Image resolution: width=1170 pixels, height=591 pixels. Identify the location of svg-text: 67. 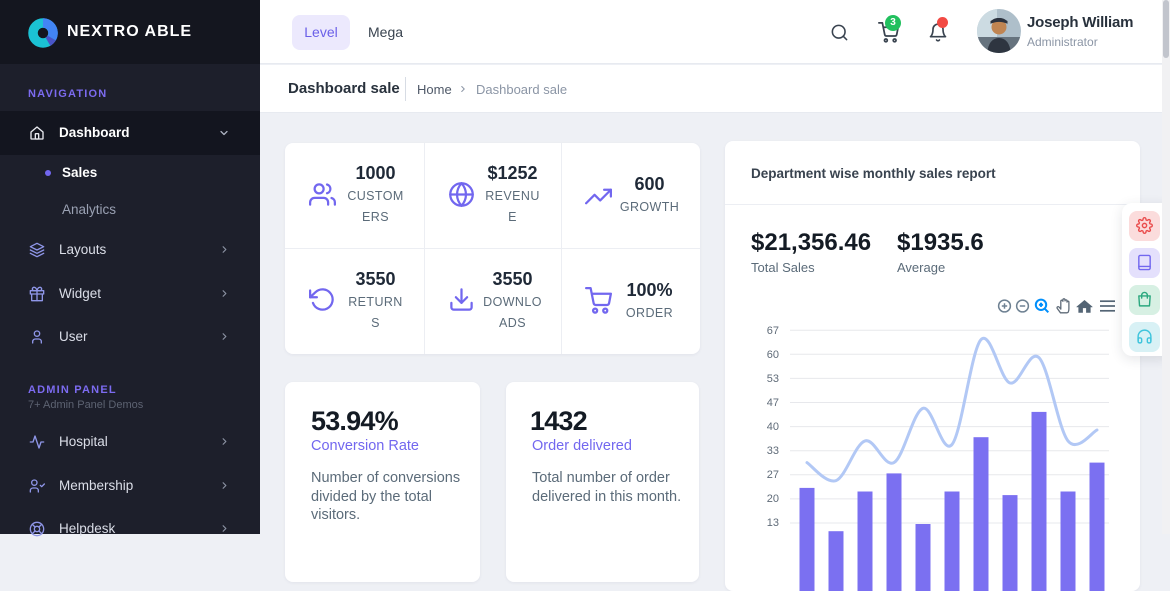
(773, 331).